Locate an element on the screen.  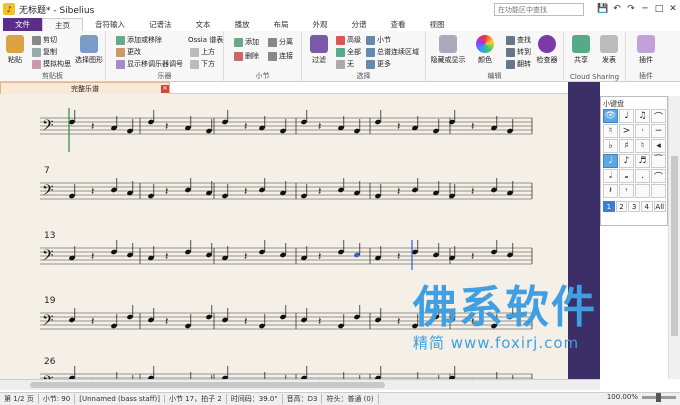
inspector-button: 检查器 is located at coordinates (547, 50).